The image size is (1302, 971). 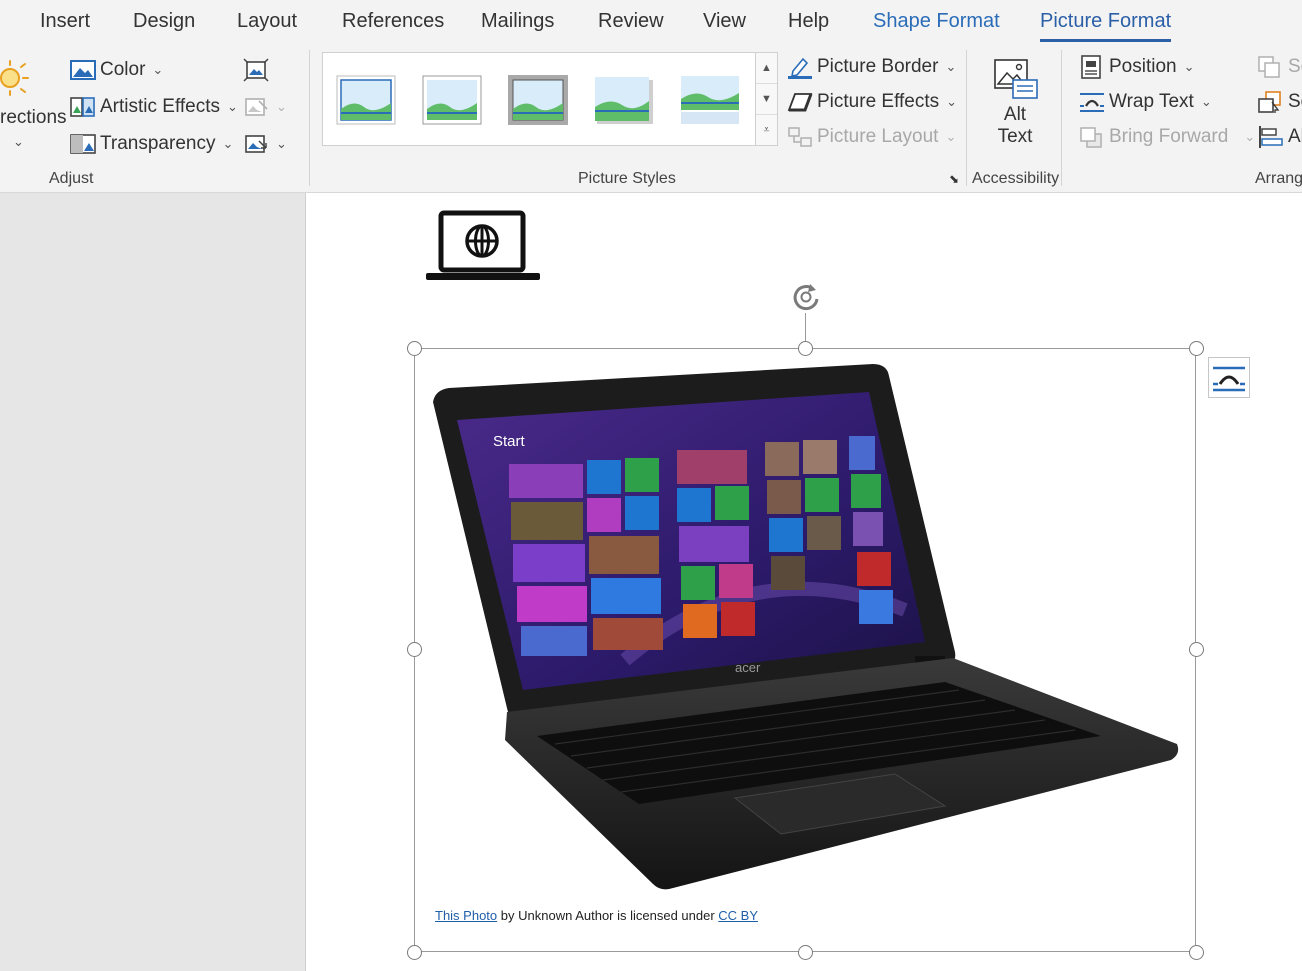 What do you see at coordinates (871, 67) in the screenshot?
I see `picture-border-button: Picture Border ⌄` at bounding box center [871, 67].